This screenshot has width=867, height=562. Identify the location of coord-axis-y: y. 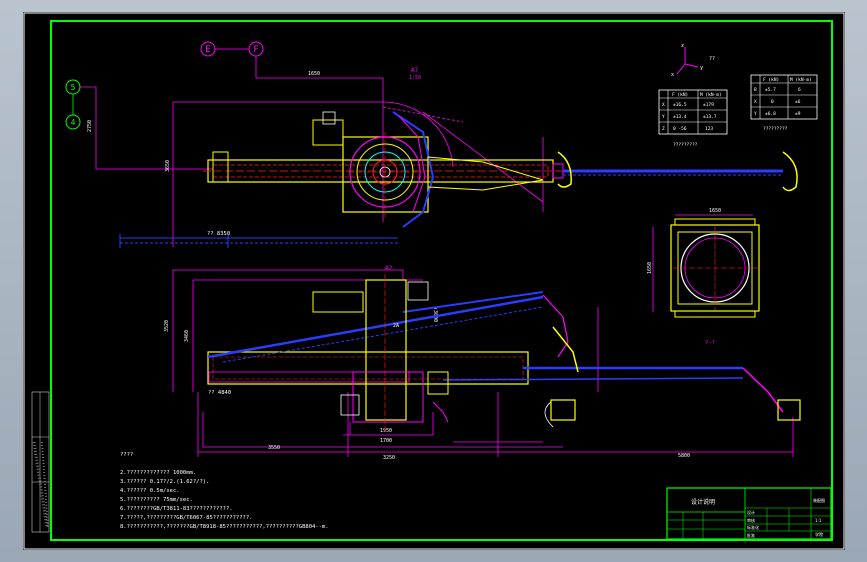
(701, 68).